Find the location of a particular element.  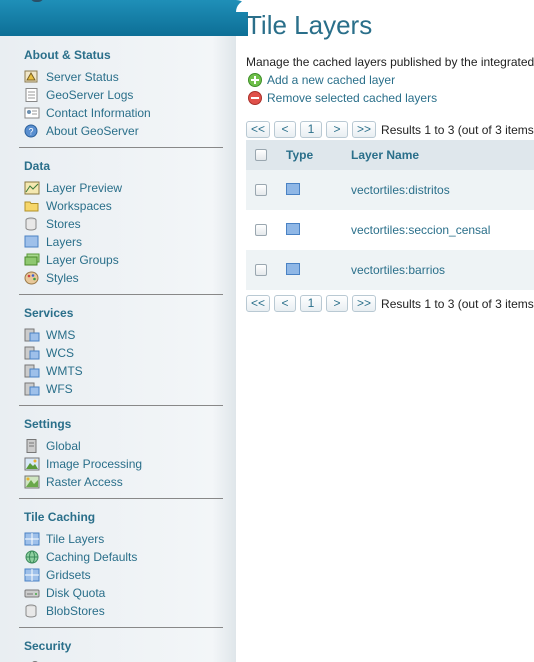

palette-icon is located at coordinates (32, 278).